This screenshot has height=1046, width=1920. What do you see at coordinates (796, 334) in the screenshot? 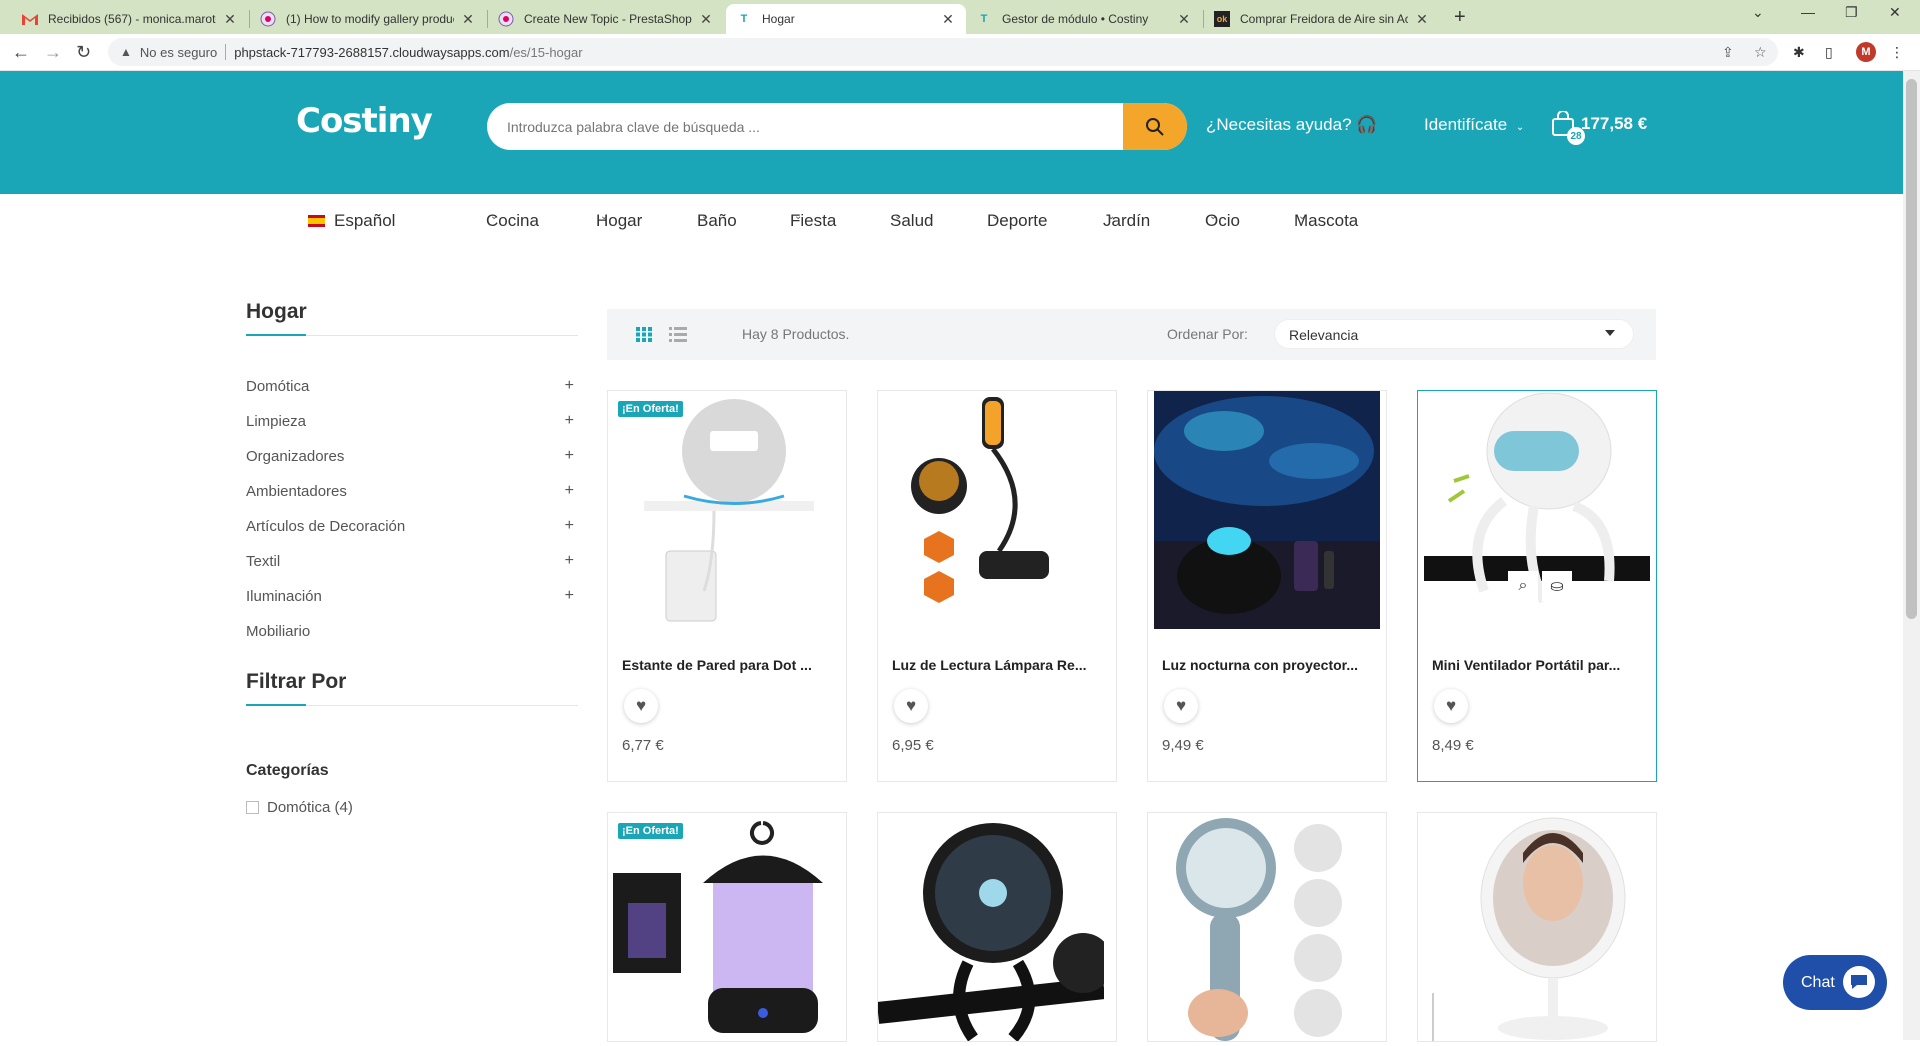
I see `product-count: Hay 8 Productos.` at bounding box center [796, 334].